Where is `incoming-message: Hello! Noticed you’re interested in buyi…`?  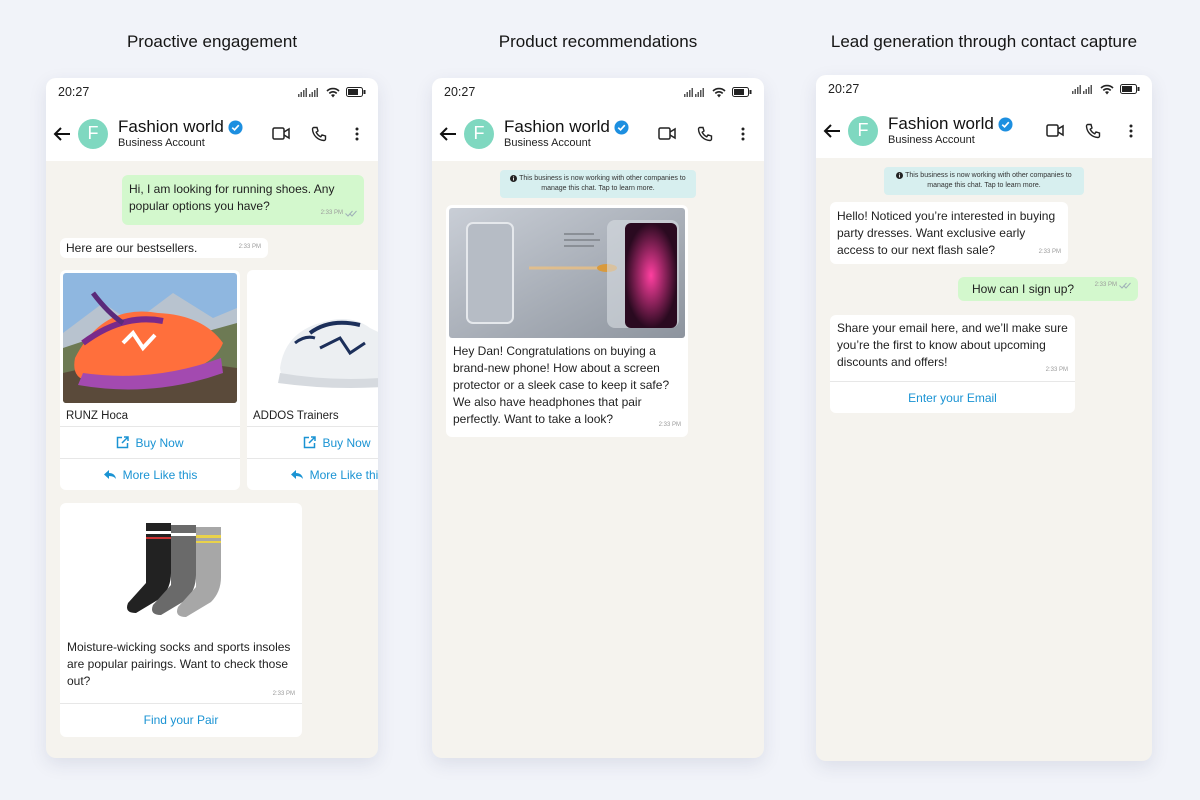
incoming-message: Hello! Noticed you’re interested in buyi… is located at coordinates (949, 233).